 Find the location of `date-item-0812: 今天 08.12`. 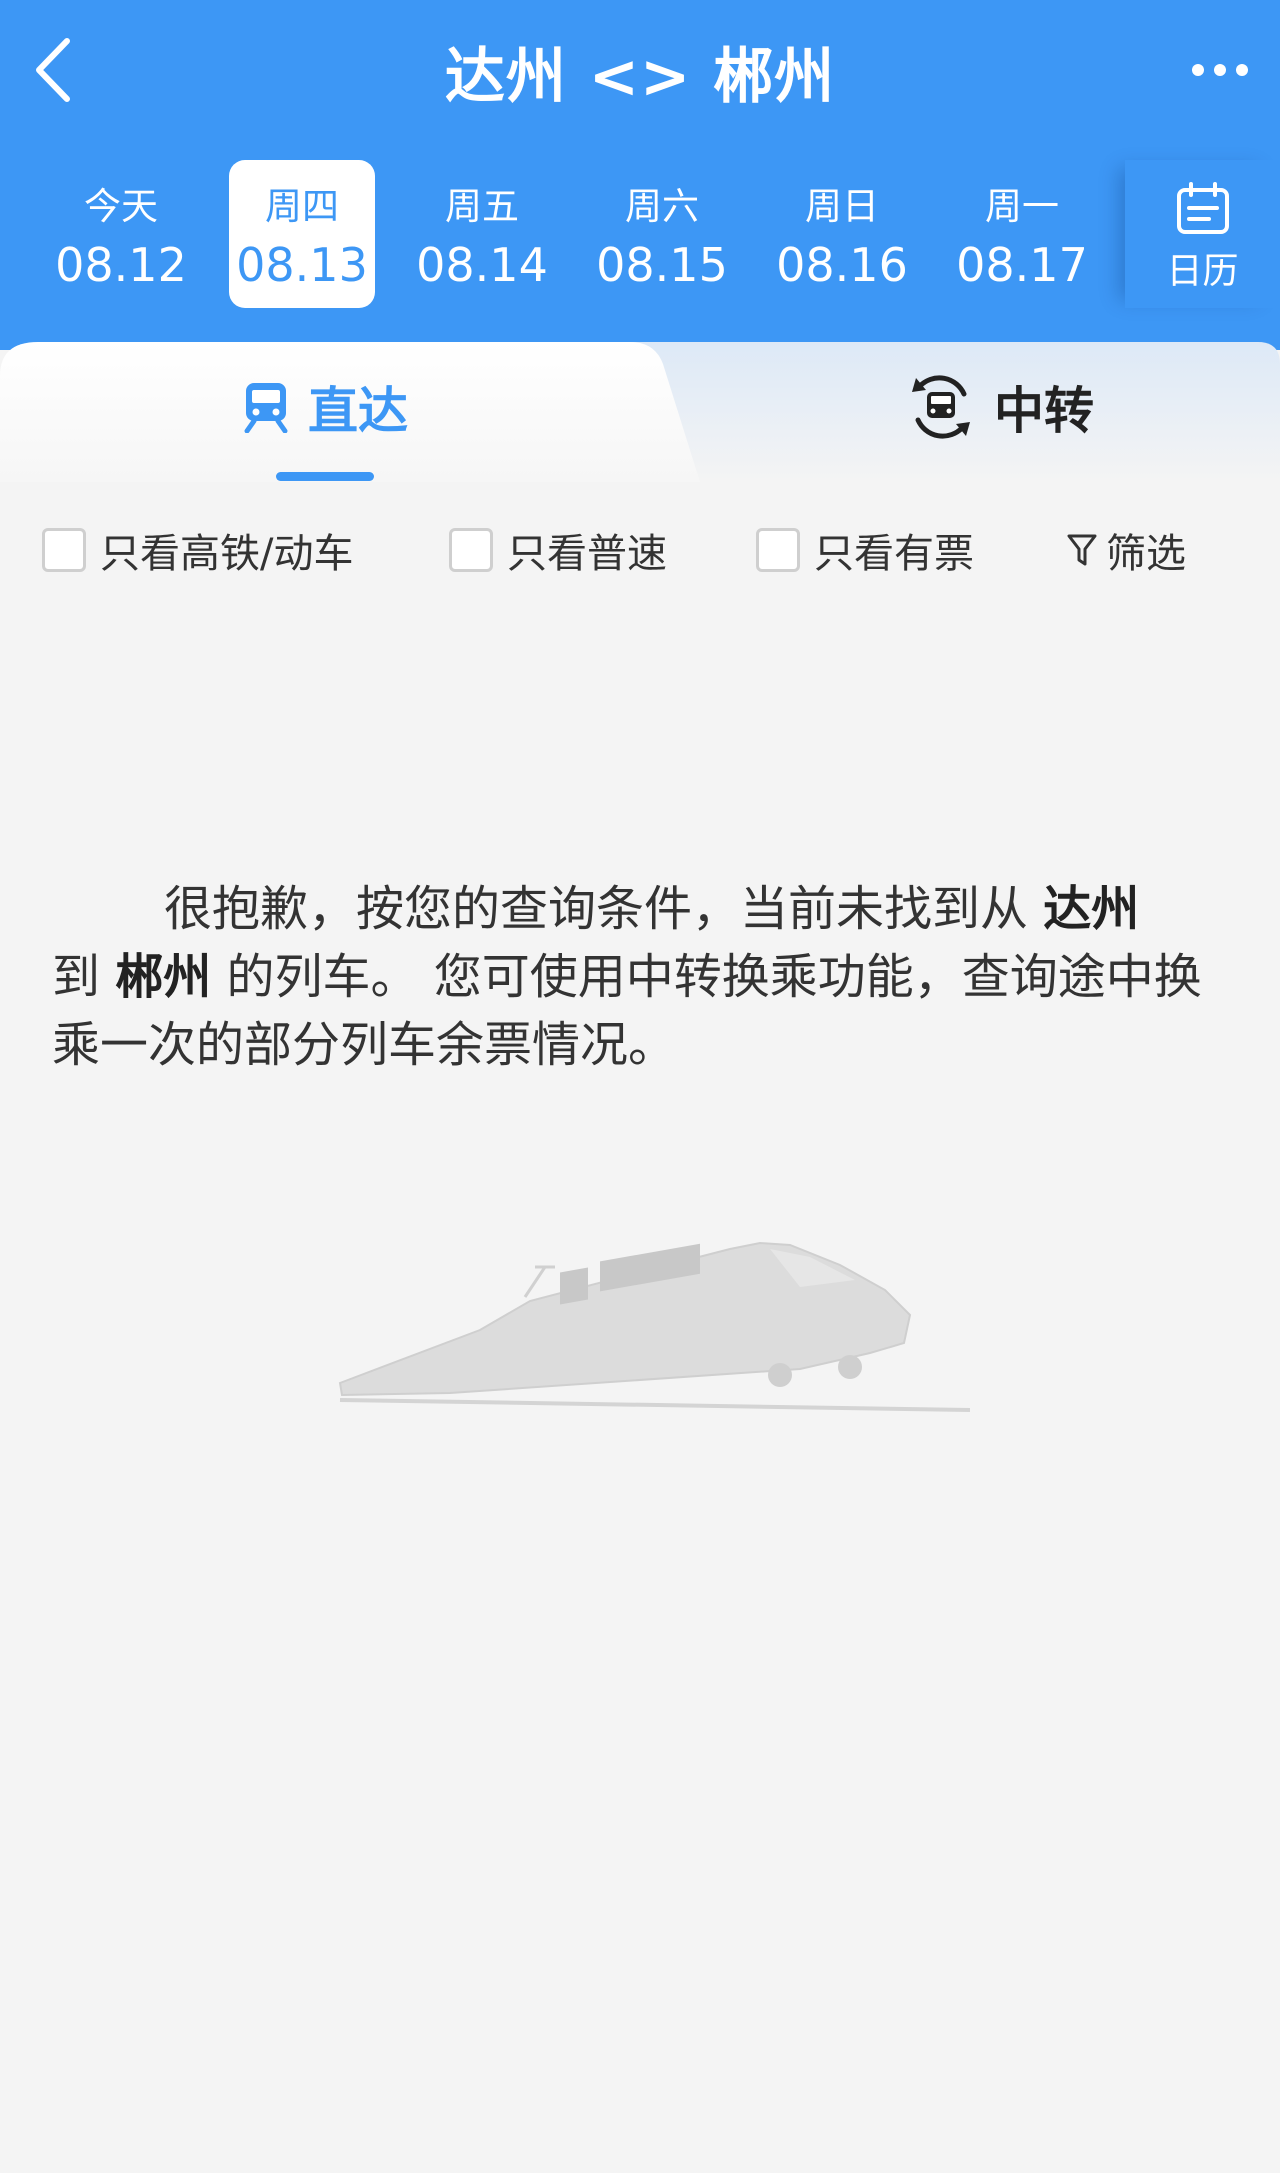

date-item-0812: 今天 08.12 is located at coordinates (121, 234).